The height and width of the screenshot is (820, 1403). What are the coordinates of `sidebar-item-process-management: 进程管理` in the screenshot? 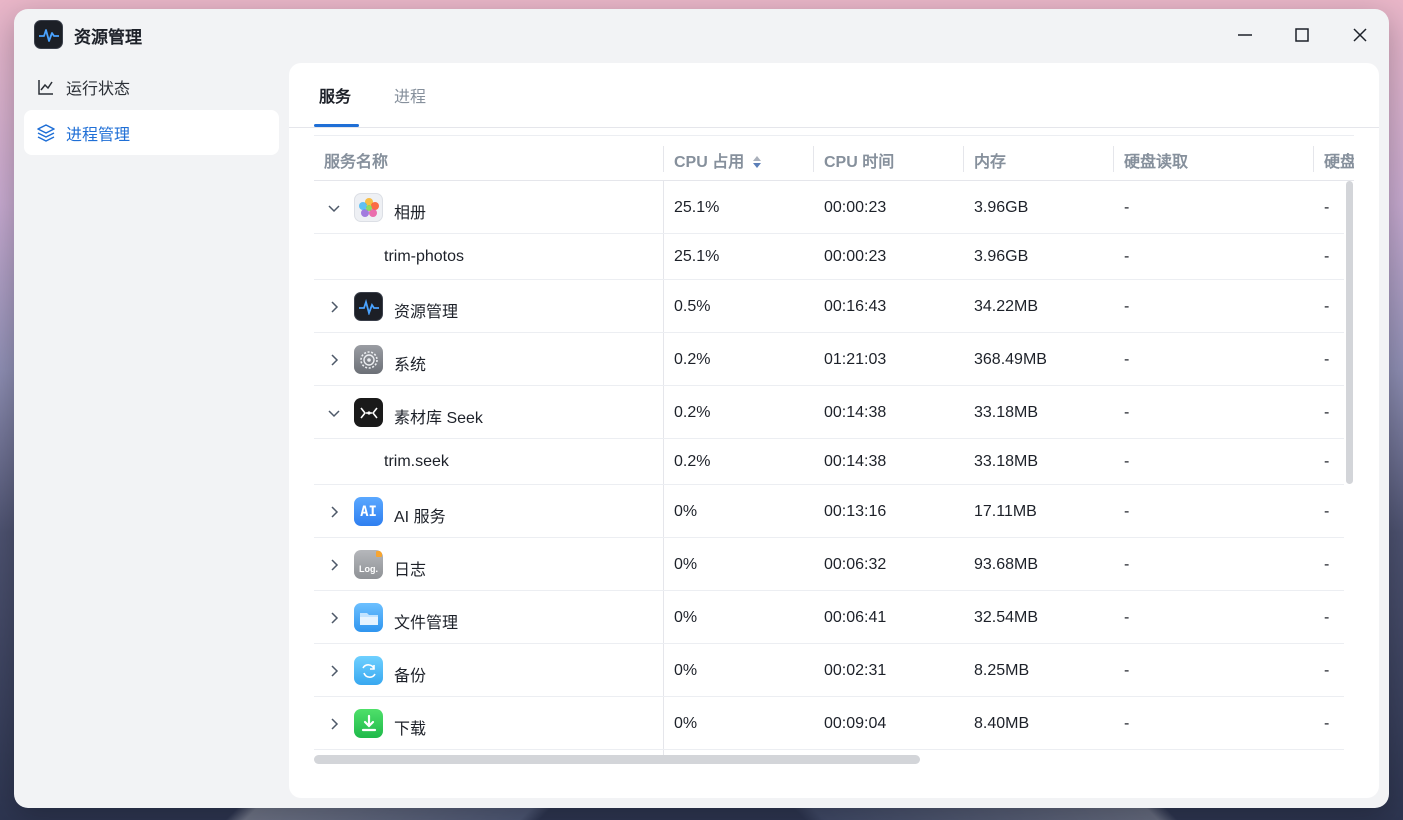 It's located at (151, 132).